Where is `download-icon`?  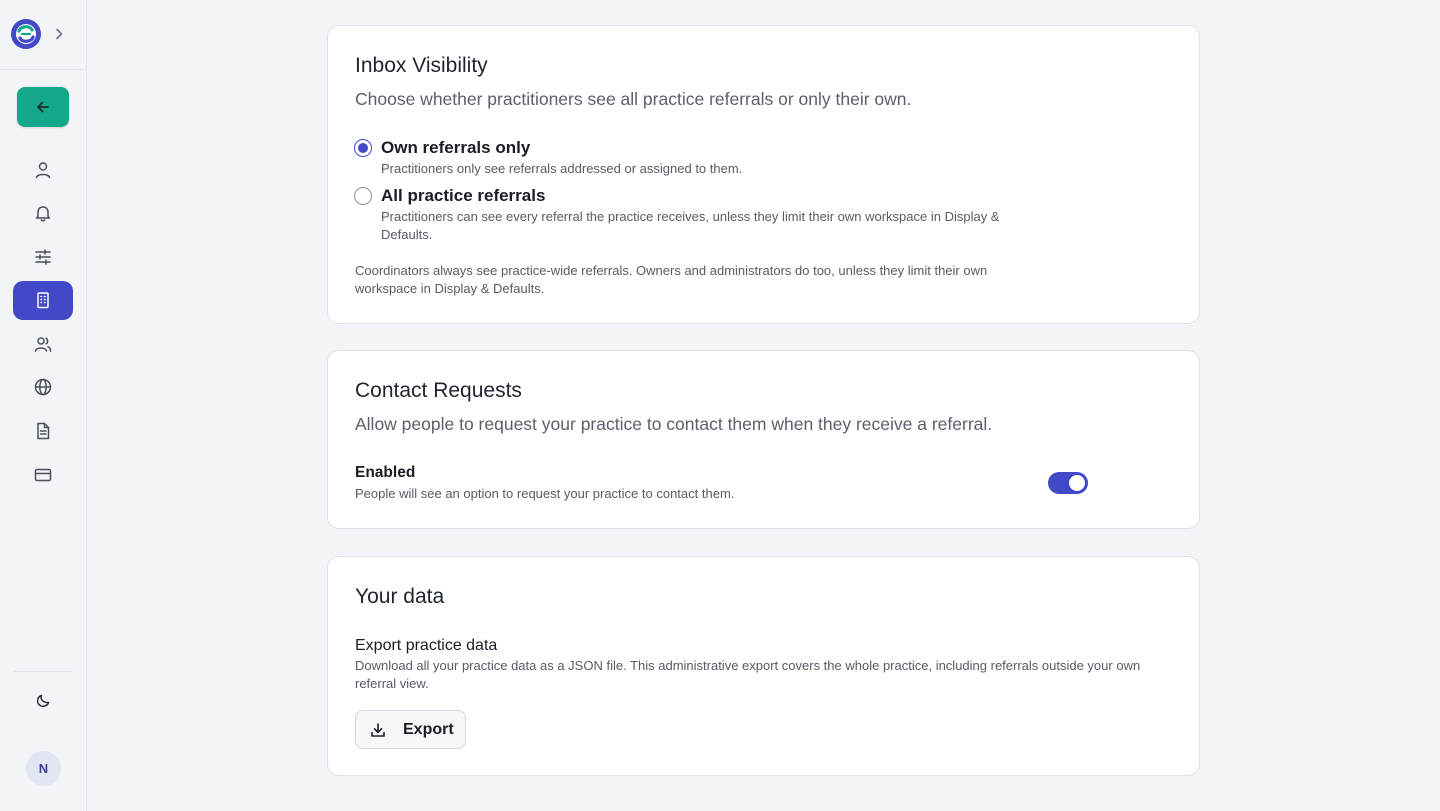
download-icon is located at coordinates (378, 729).